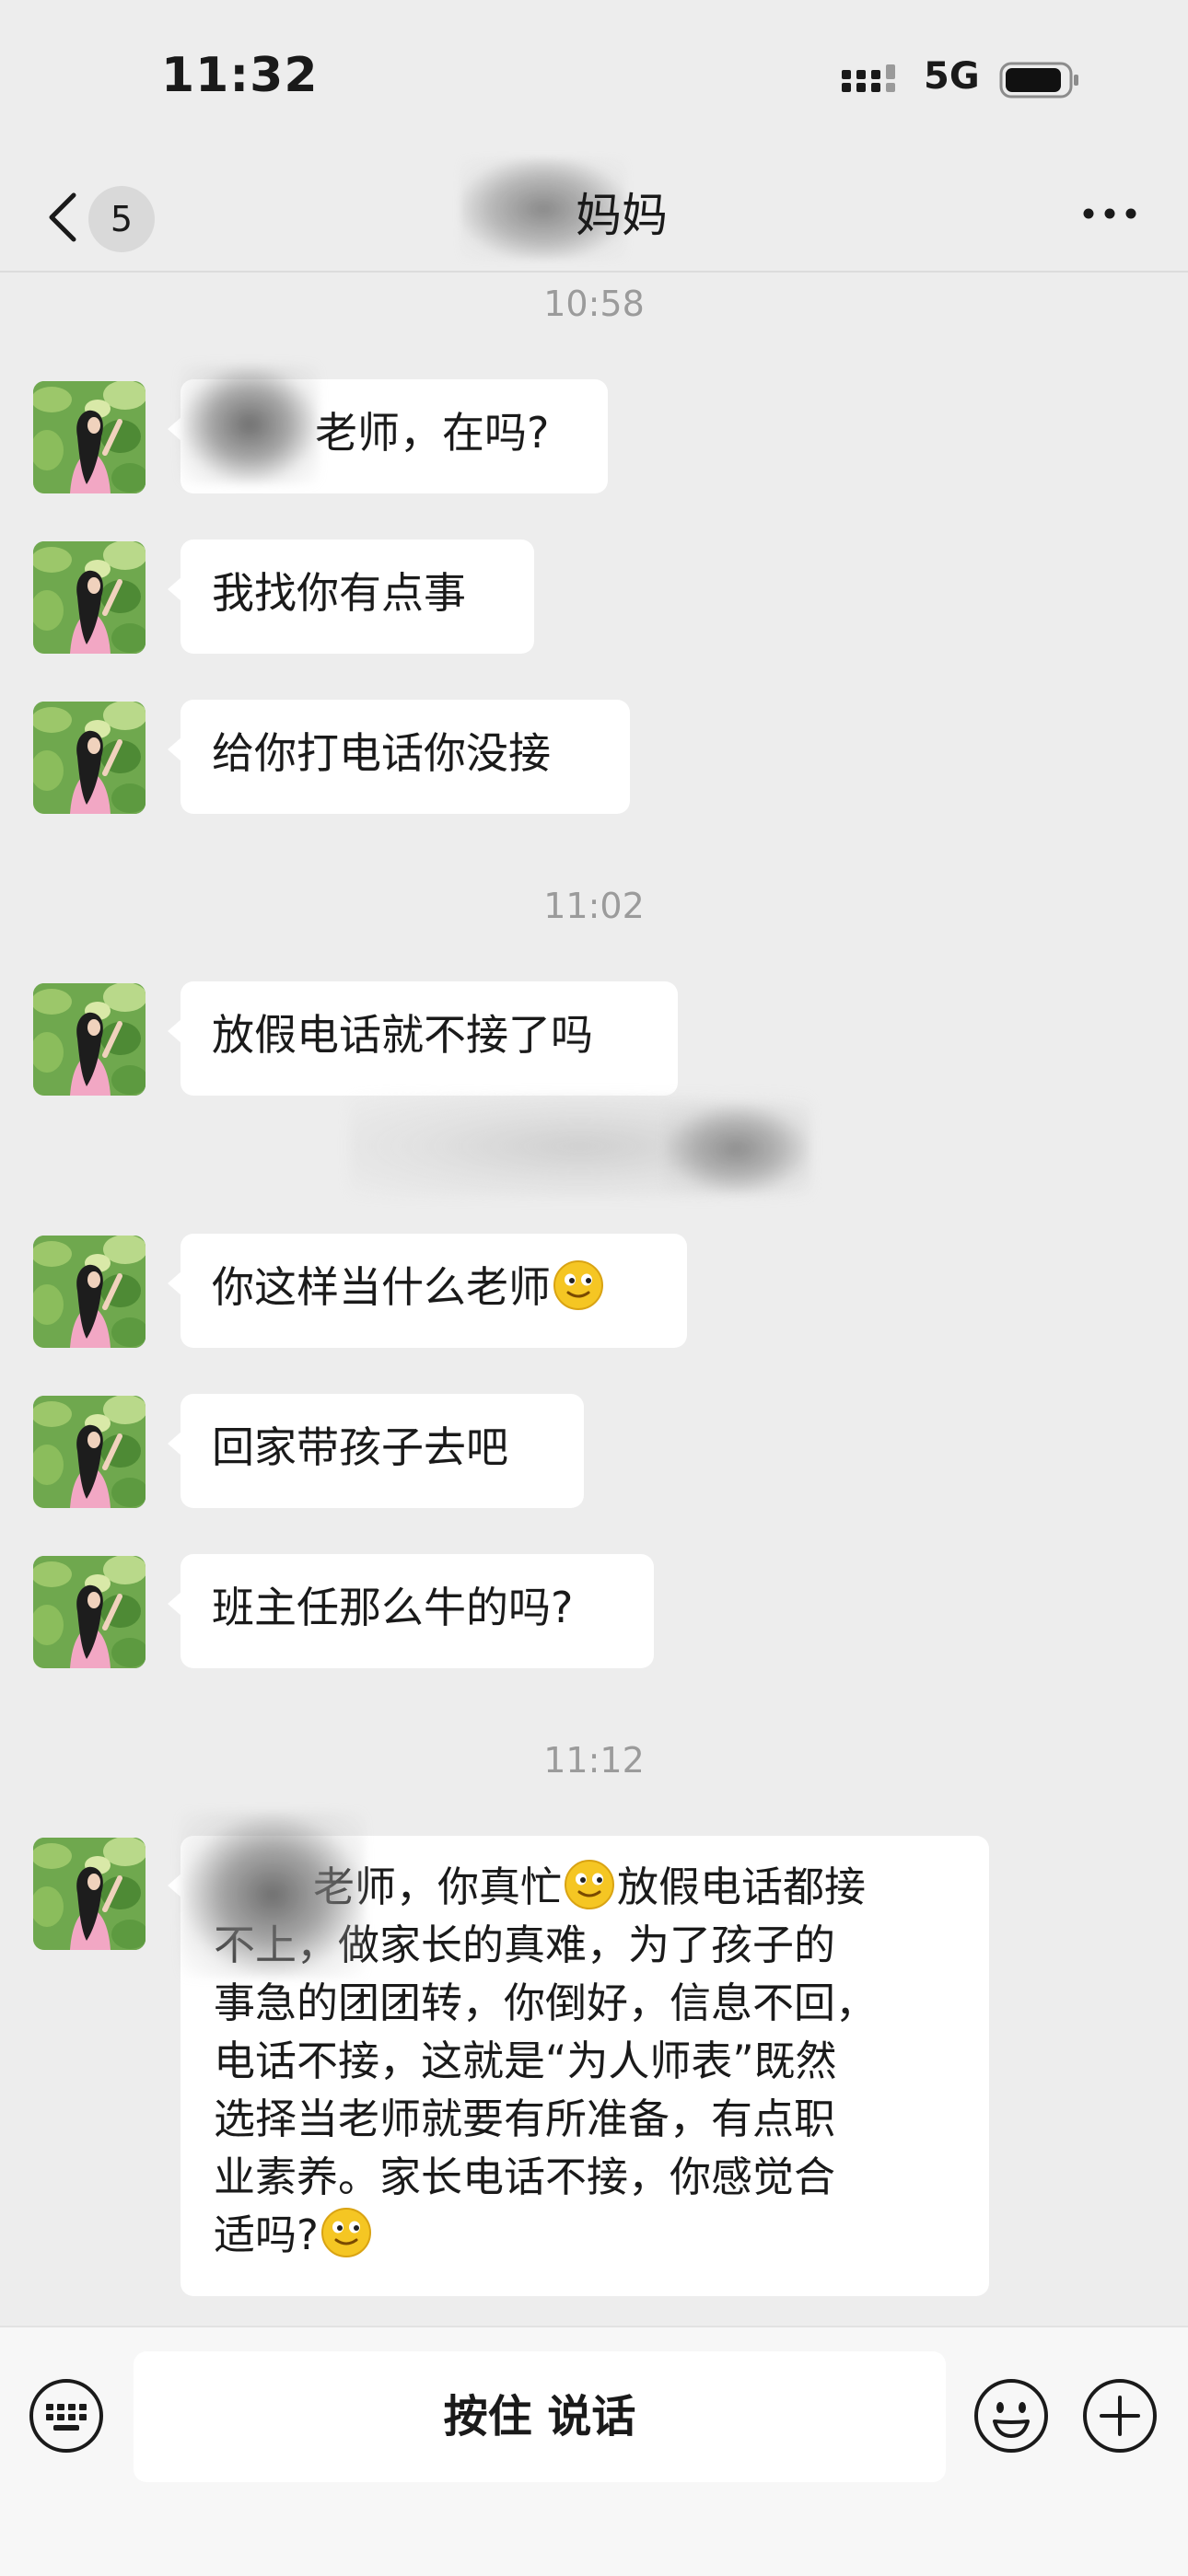  I want to click on message-text-line: 放假电话都接, so click(742, 1886).